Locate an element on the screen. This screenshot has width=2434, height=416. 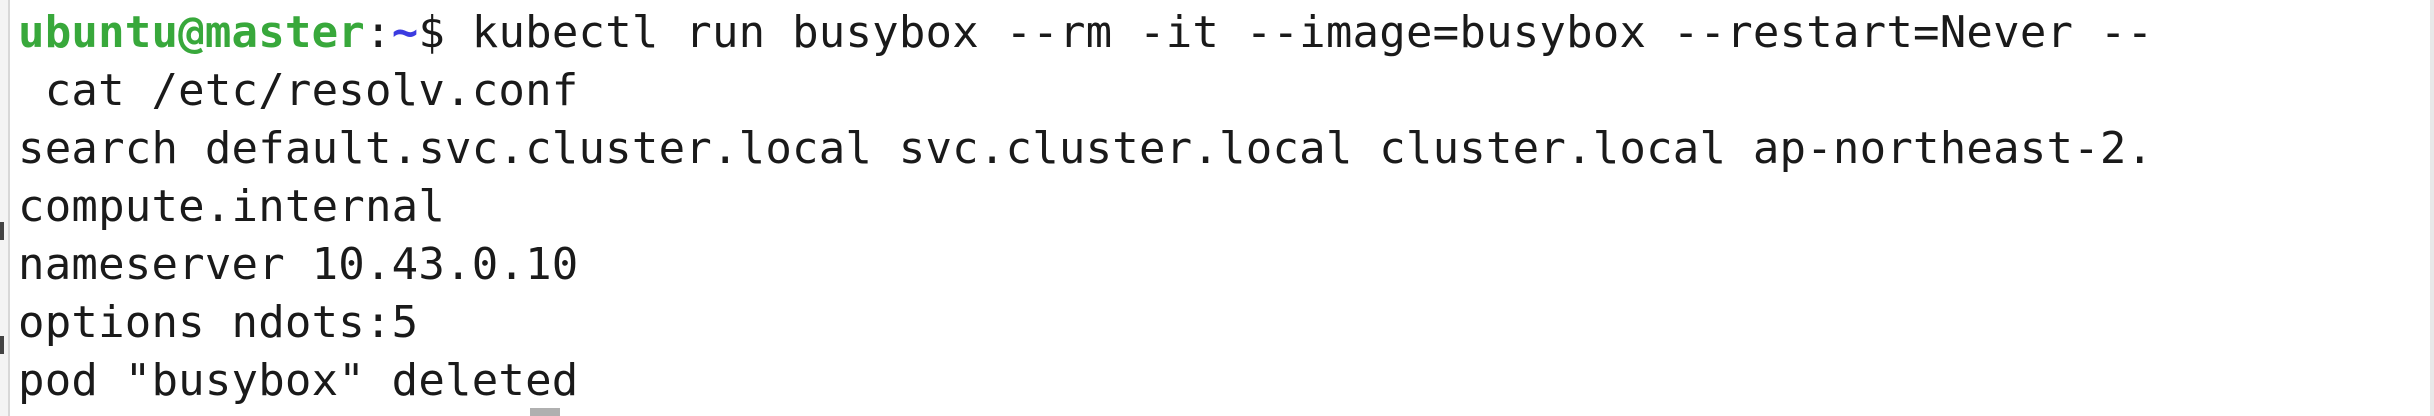
command-continuation: cat /etc/resolv.conf is located at coordinates (298, 90).